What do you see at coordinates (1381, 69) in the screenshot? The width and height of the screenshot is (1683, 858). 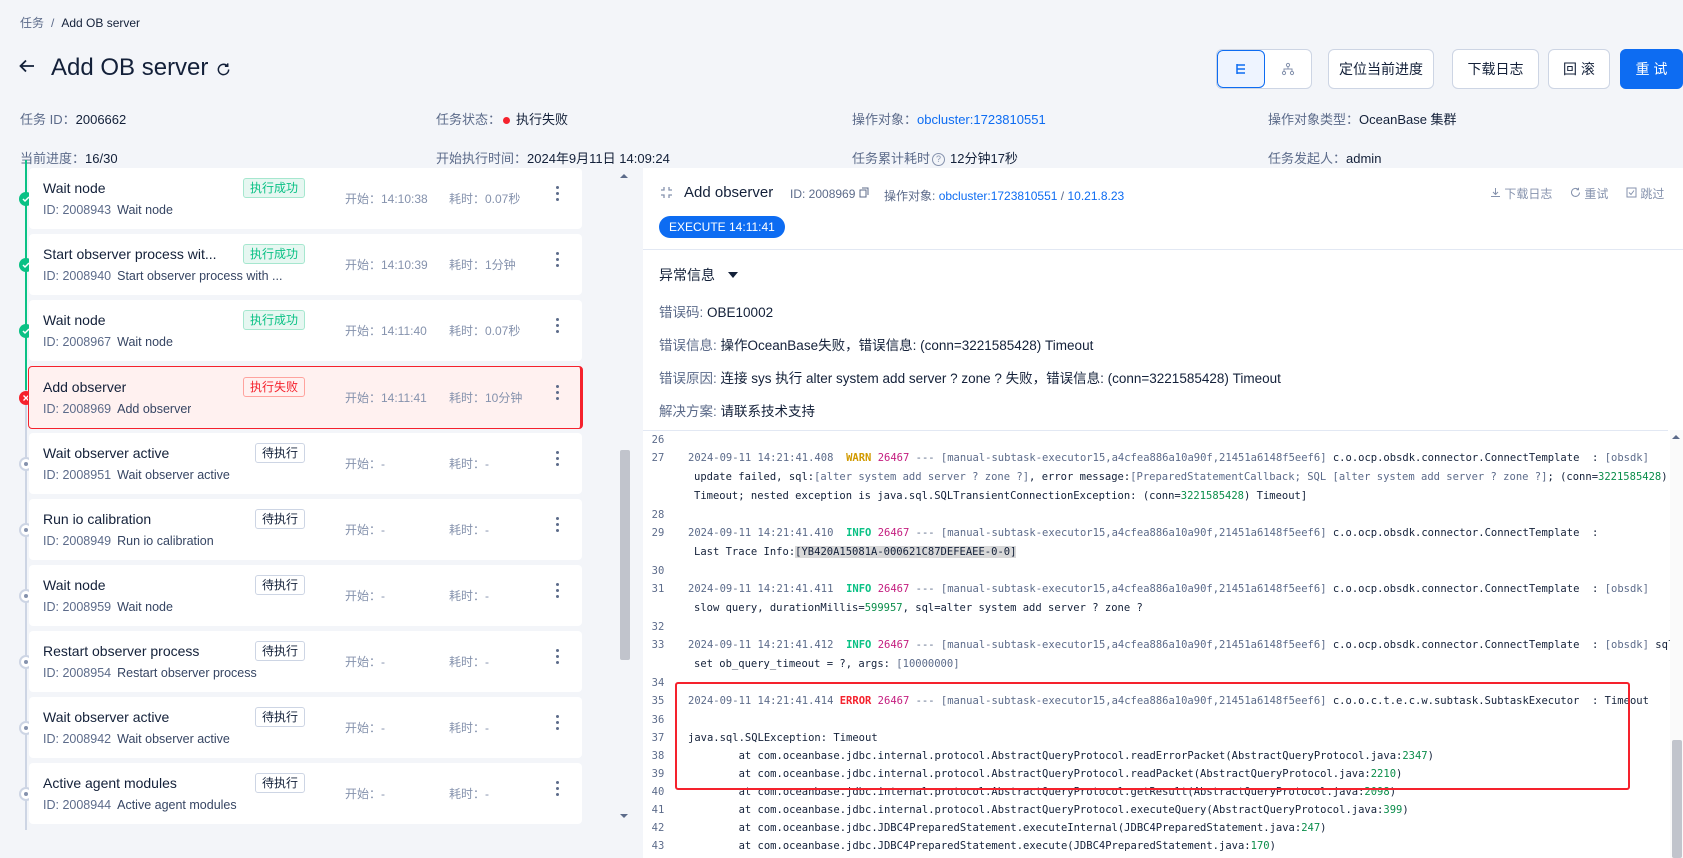 I see `locate-progress-button: 定位当前进度` at bounding box center [1381, 69].